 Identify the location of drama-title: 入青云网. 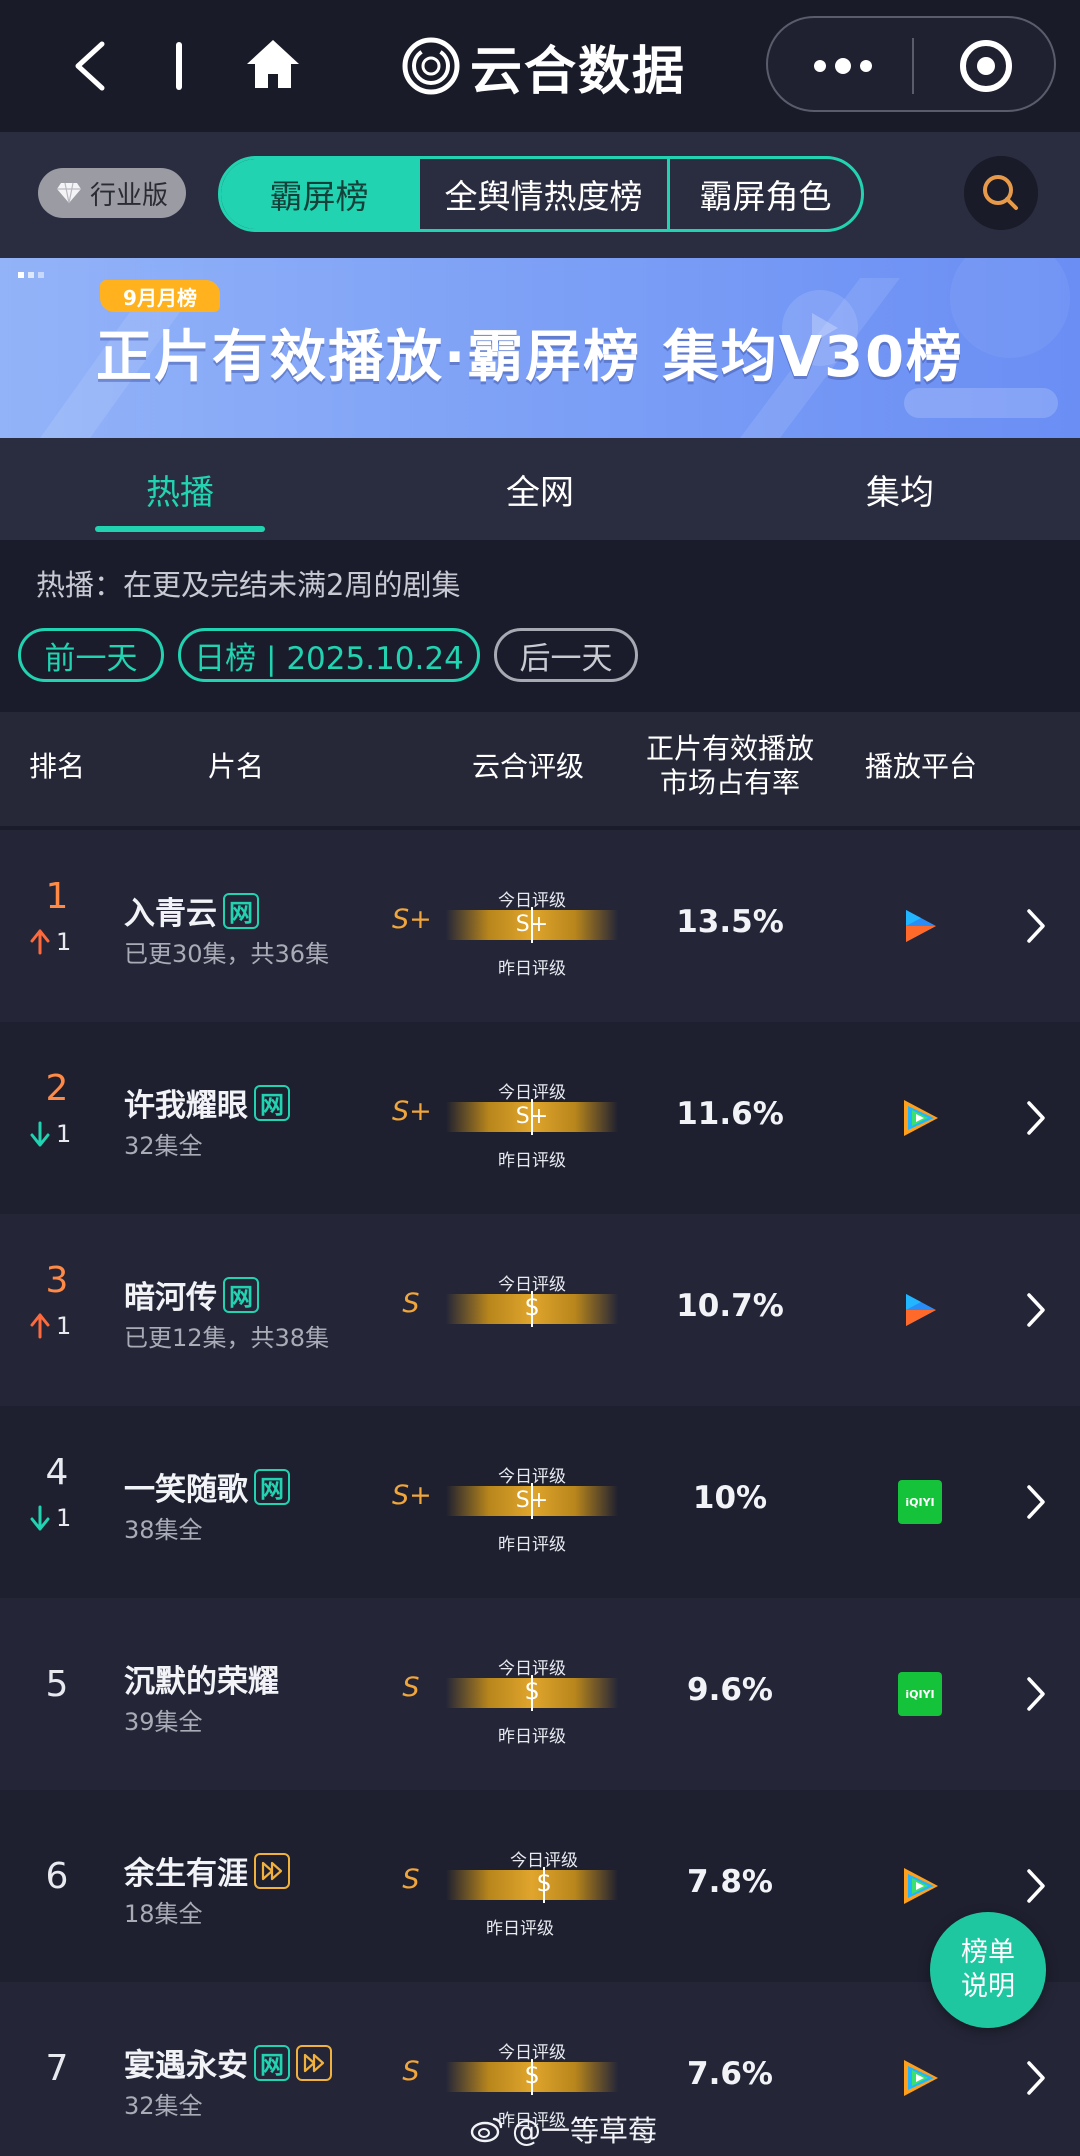
(191, 910).